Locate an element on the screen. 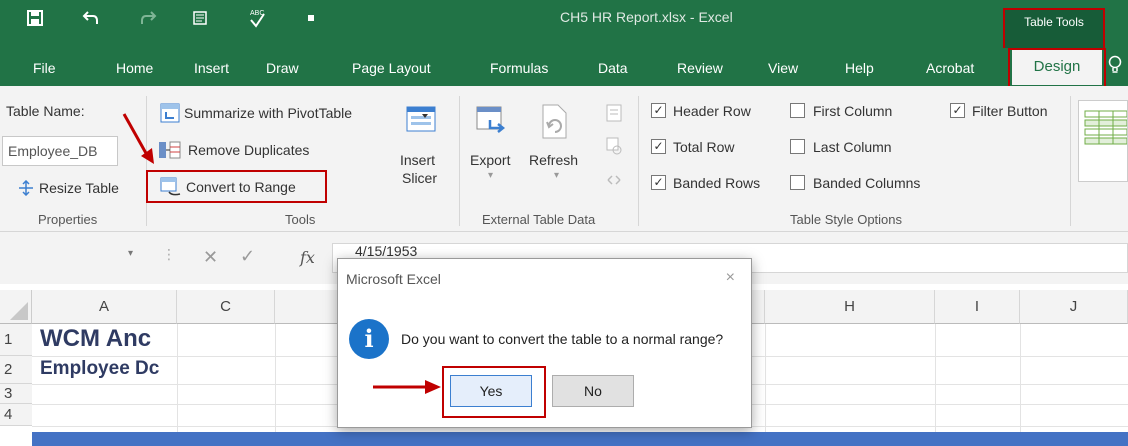 Image resolution: width=1128 pixels, height=446 pixels. tab-file: File is located at coordinates (44, 68).